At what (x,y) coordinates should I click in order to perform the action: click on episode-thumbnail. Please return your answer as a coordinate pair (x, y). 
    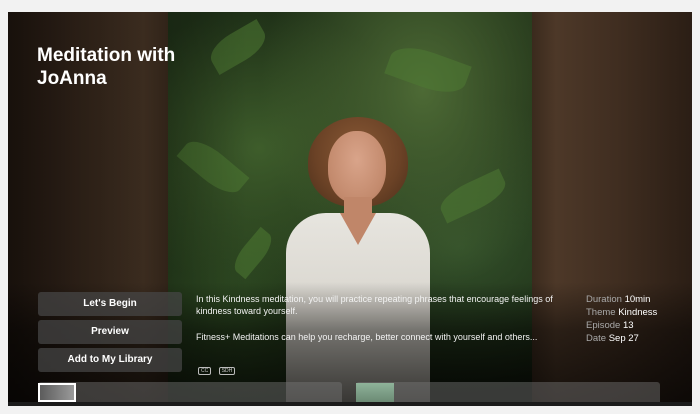
    Looking at the image, I should click on (375, 392).